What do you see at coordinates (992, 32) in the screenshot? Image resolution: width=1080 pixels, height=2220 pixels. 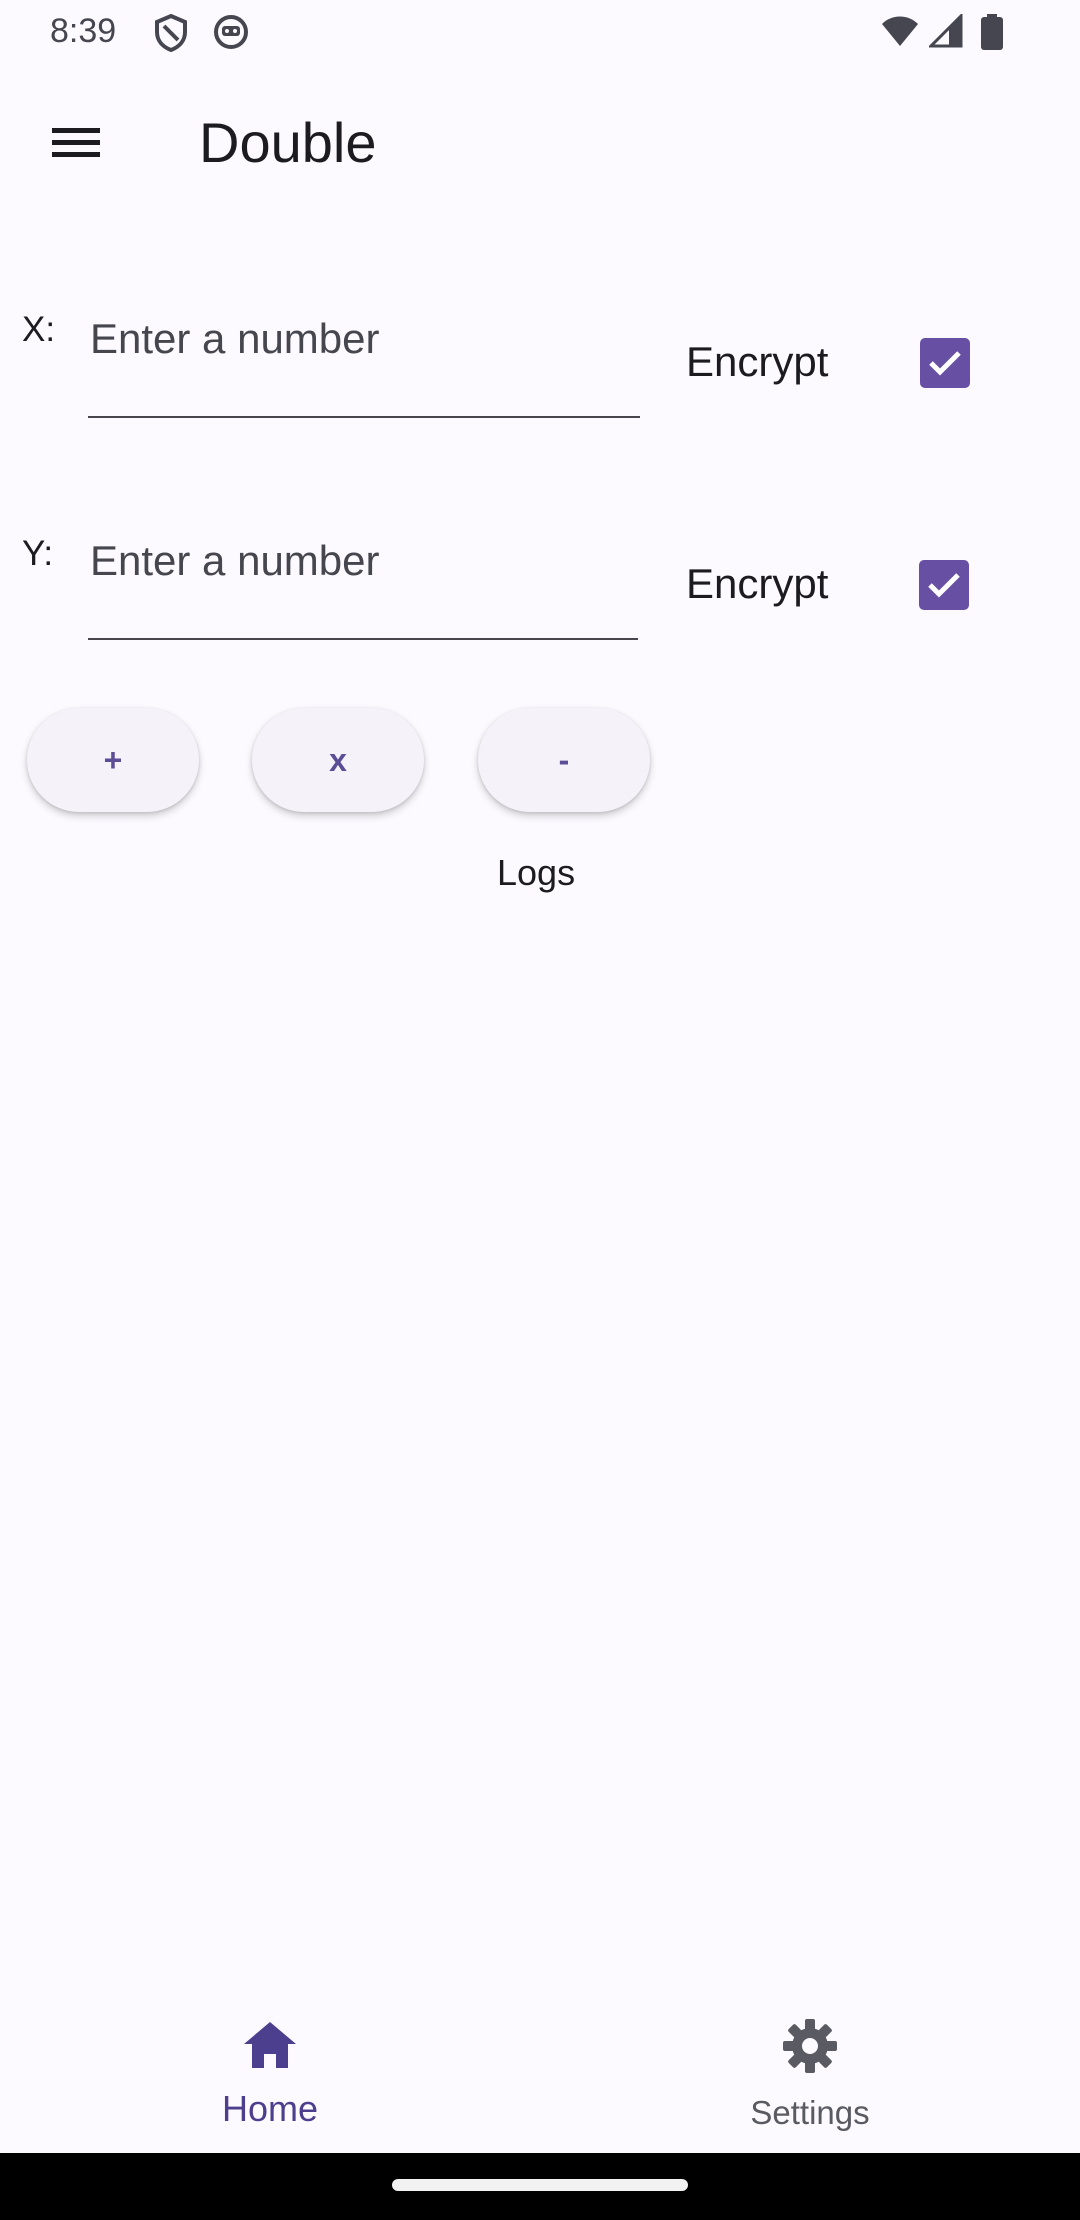 I see `battery-icon` at bounding box center [992, 32].